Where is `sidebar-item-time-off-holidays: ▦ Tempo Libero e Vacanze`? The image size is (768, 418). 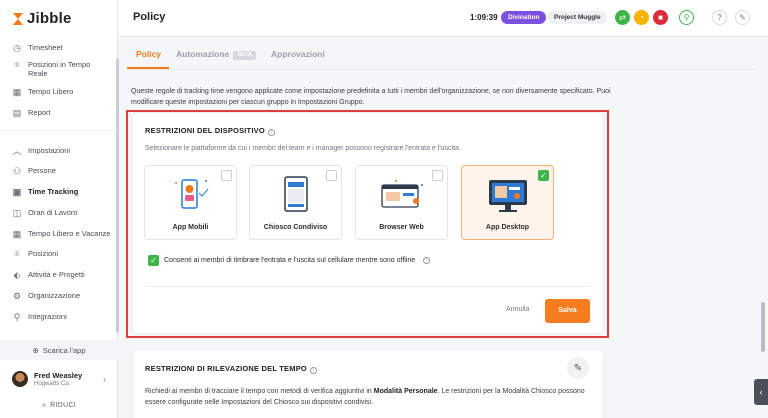 sidebar-item-time-off-holidays: ▦ Tempo Libero e Vacanze is located at coordinates (62, 234).